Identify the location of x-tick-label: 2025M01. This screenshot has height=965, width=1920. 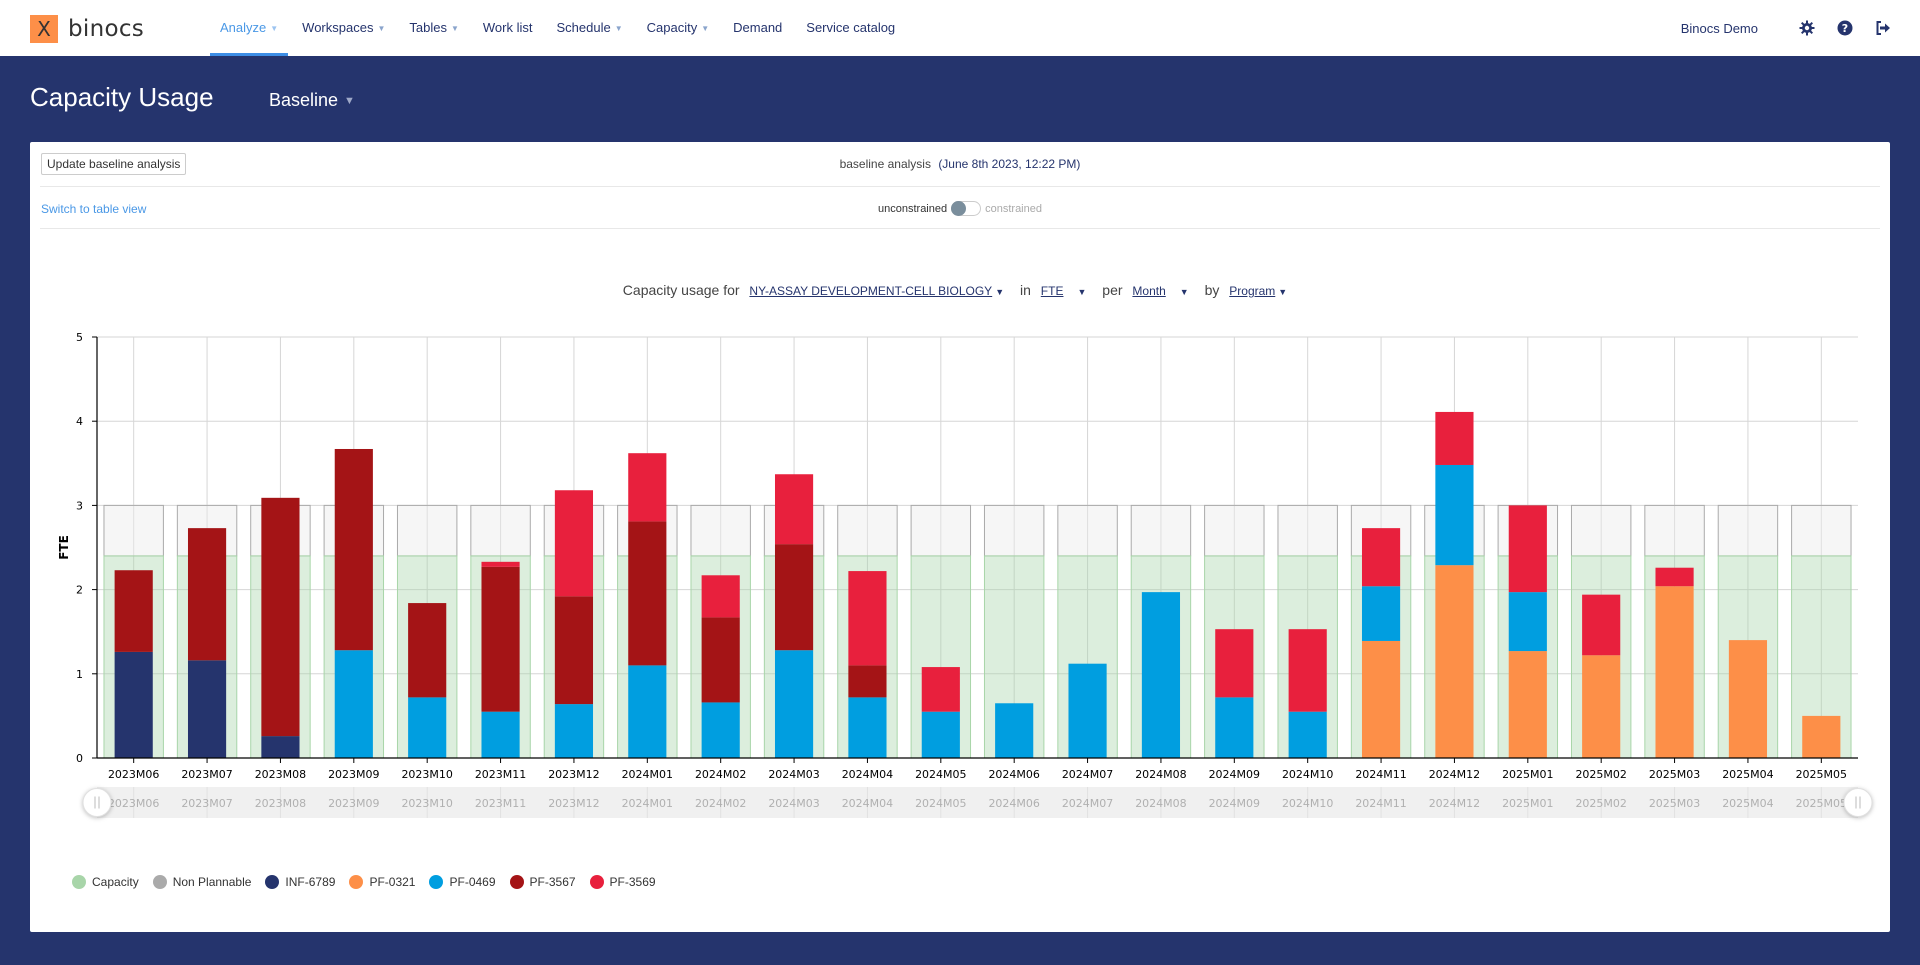
(1527, 774).